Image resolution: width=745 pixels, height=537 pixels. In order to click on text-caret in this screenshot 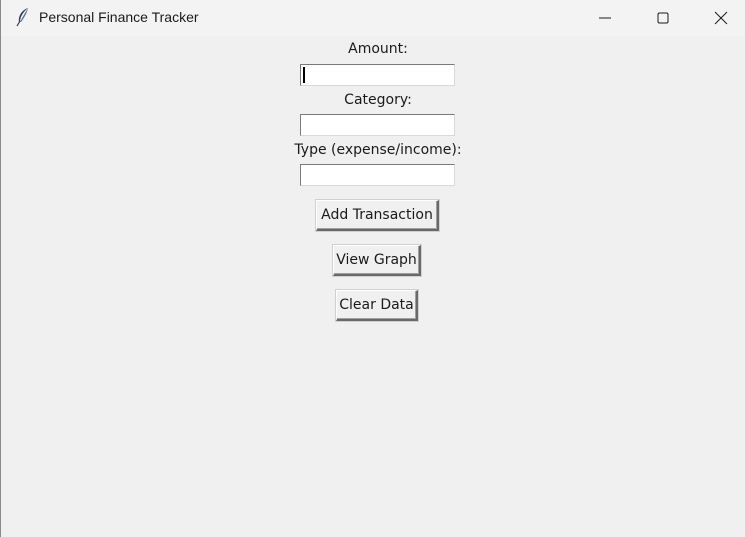, I will do `click(304, 75)`.